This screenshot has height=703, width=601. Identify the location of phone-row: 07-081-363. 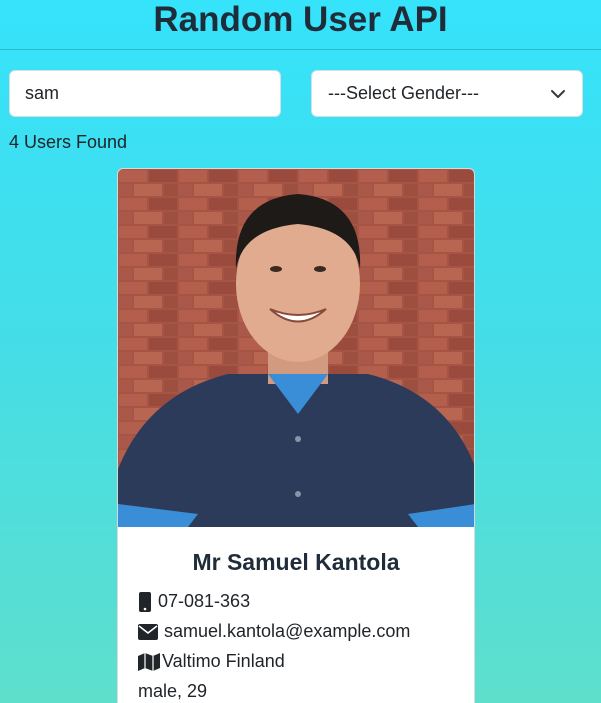
(194, 601).